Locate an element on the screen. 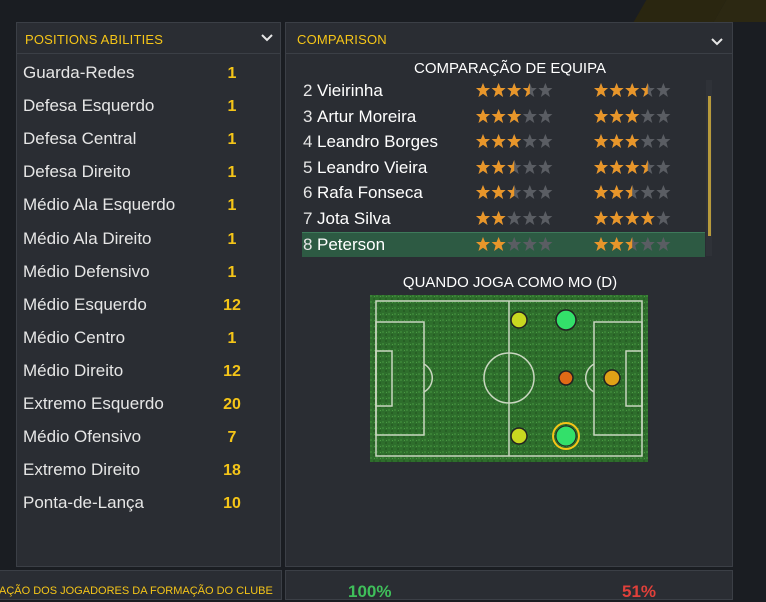 The height and width of the screenshot is (602, 766). position-value: 20 is located at coordinates (232, 404).